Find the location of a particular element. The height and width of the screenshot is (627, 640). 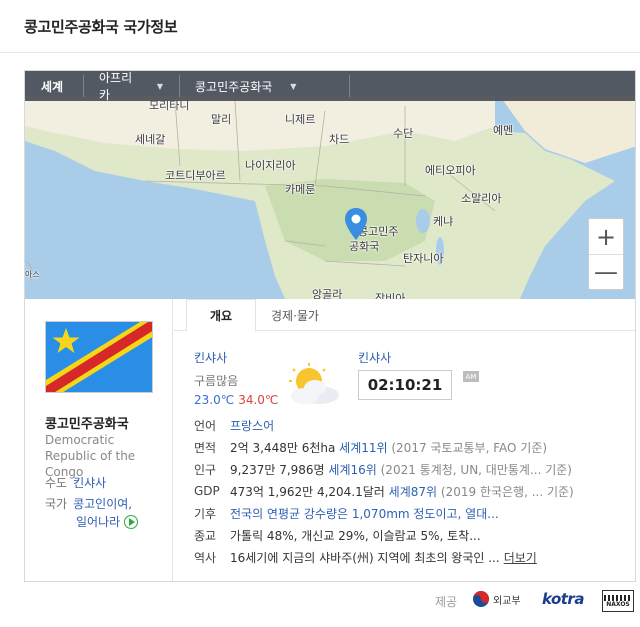

weather: 킨샤사 구름많음 23.0℃ 34.0℃ is located at coordinates (236, 378).